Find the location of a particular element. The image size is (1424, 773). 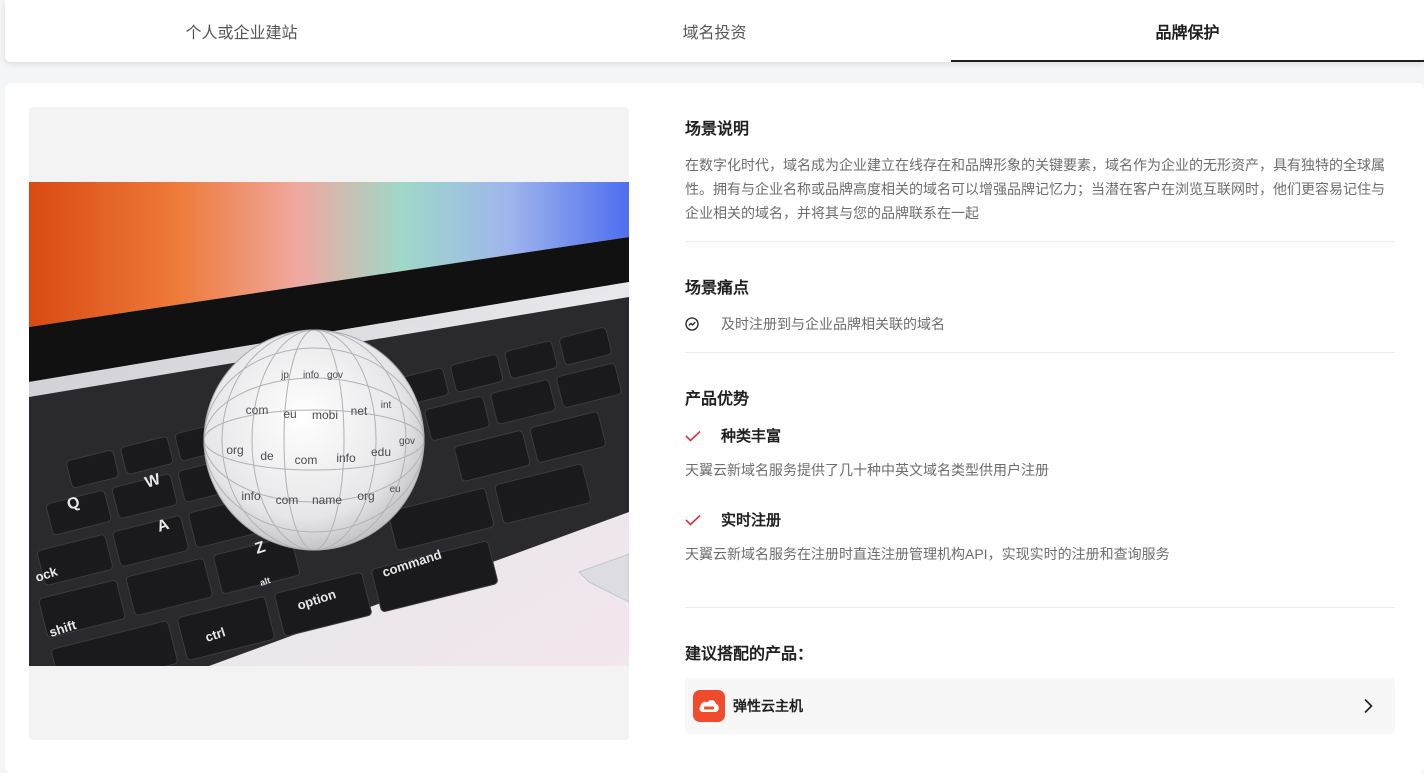

tab-bar: 个人或企业建站 域名投资 品牌保护 is located at coordinates (714, 31).